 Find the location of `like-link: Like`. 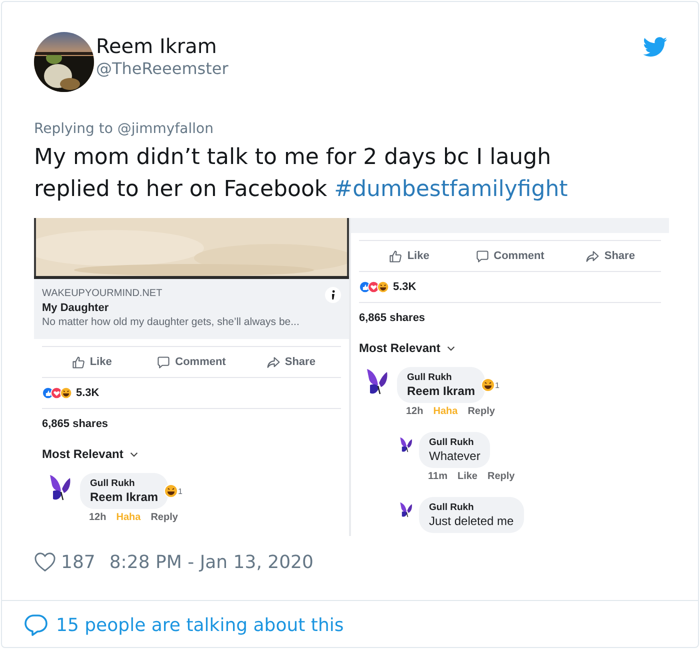

like-link: Like is located at coordinates (467, 476).